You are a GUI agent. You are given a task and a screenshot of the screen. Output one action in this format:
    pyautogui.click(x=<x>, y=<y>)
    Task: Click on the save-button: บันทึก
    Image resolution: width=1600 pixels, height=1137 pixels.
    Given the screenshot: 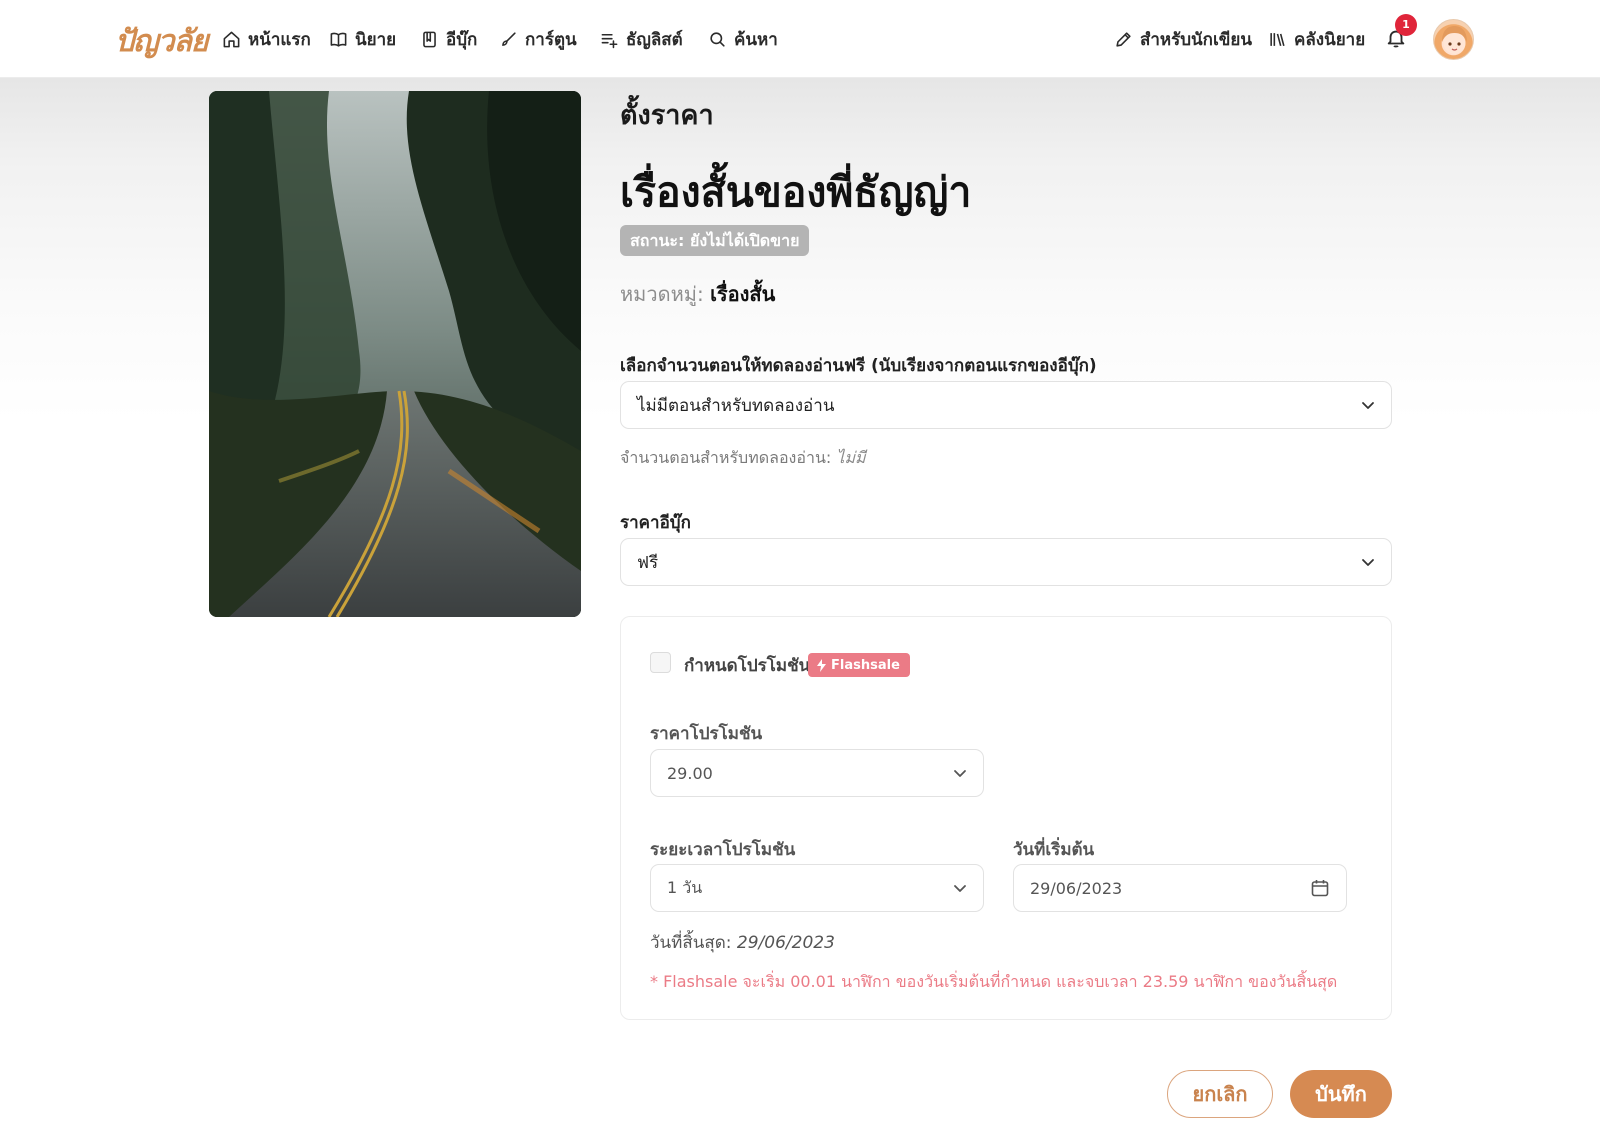 What is the action you would take?
    pyautogui.click(x=1341, y=1094)
    